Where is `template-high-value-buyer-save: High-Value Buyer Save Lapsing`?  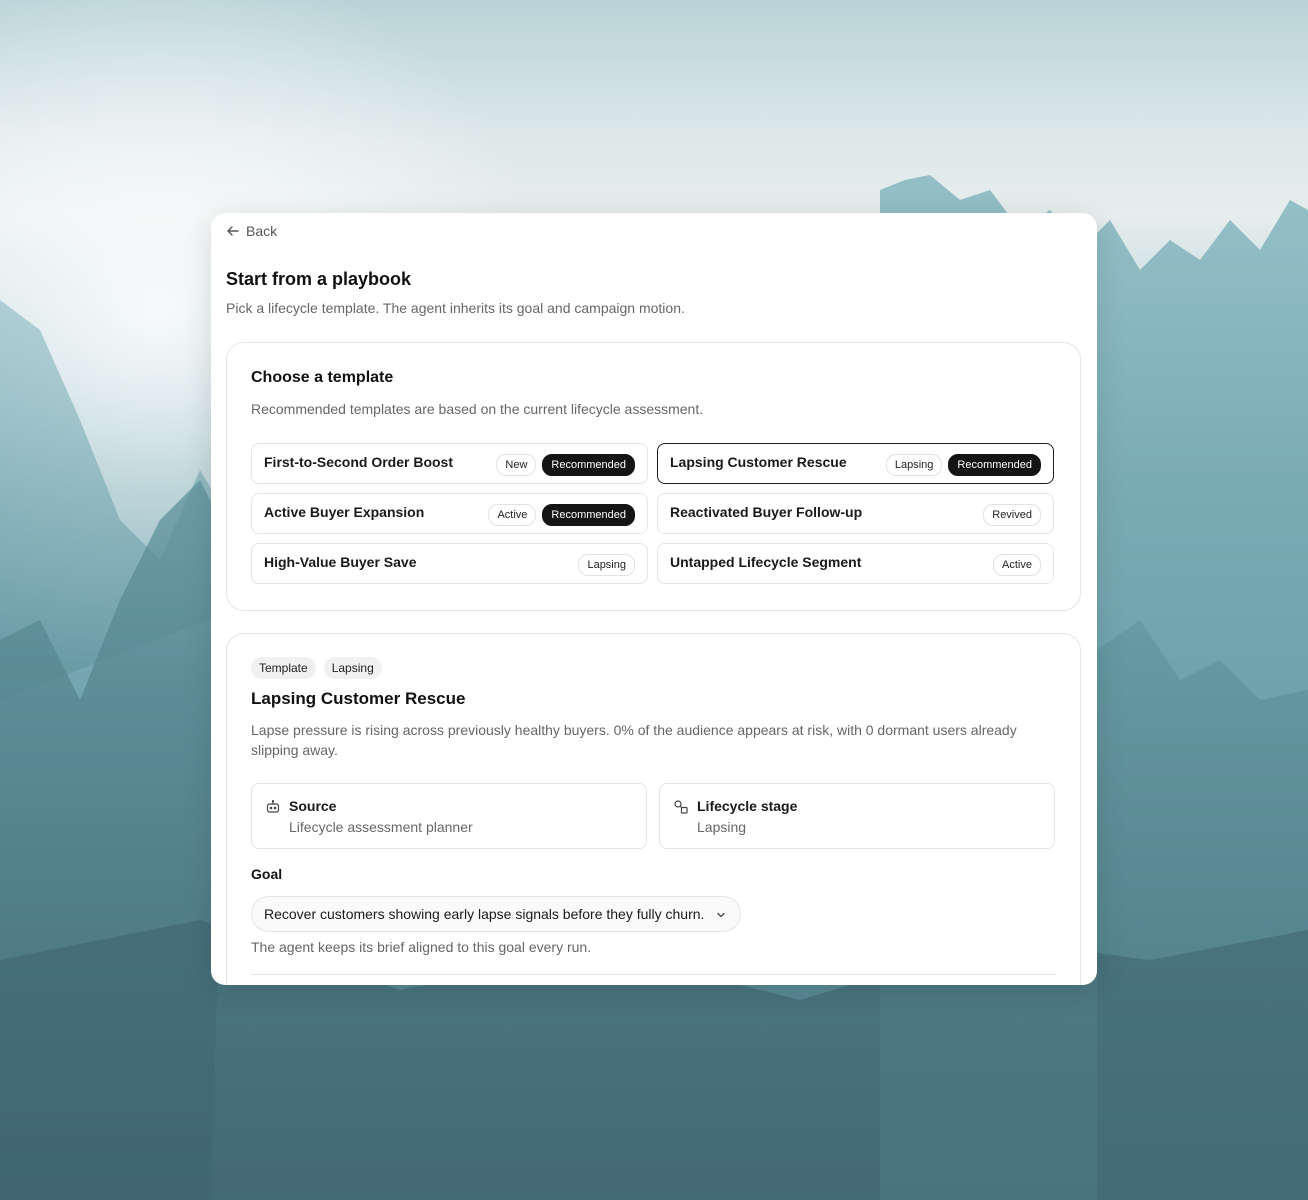 template-high-value-buyer-save: High-Value Buyer Save Lapsing is located at coordinates (449, 563).